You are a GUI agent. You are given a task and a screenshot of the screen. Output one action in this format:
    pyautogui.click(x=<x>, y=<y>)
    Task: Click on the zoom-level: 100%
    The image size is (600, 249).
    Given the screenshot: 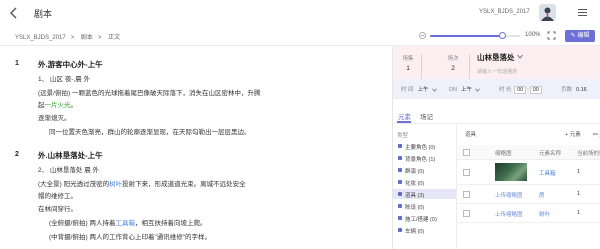 What is the action you would take?
    pyautogui.click(x=533, y=35)
    